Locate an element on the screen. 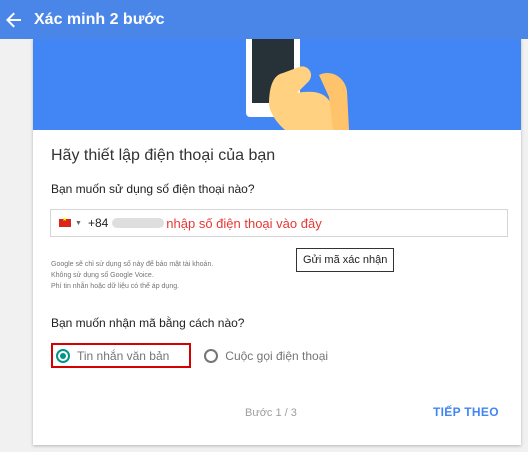 This screenshot has height=452, width=528. radio-unchecked-icon is located at coordinates (211, 355).